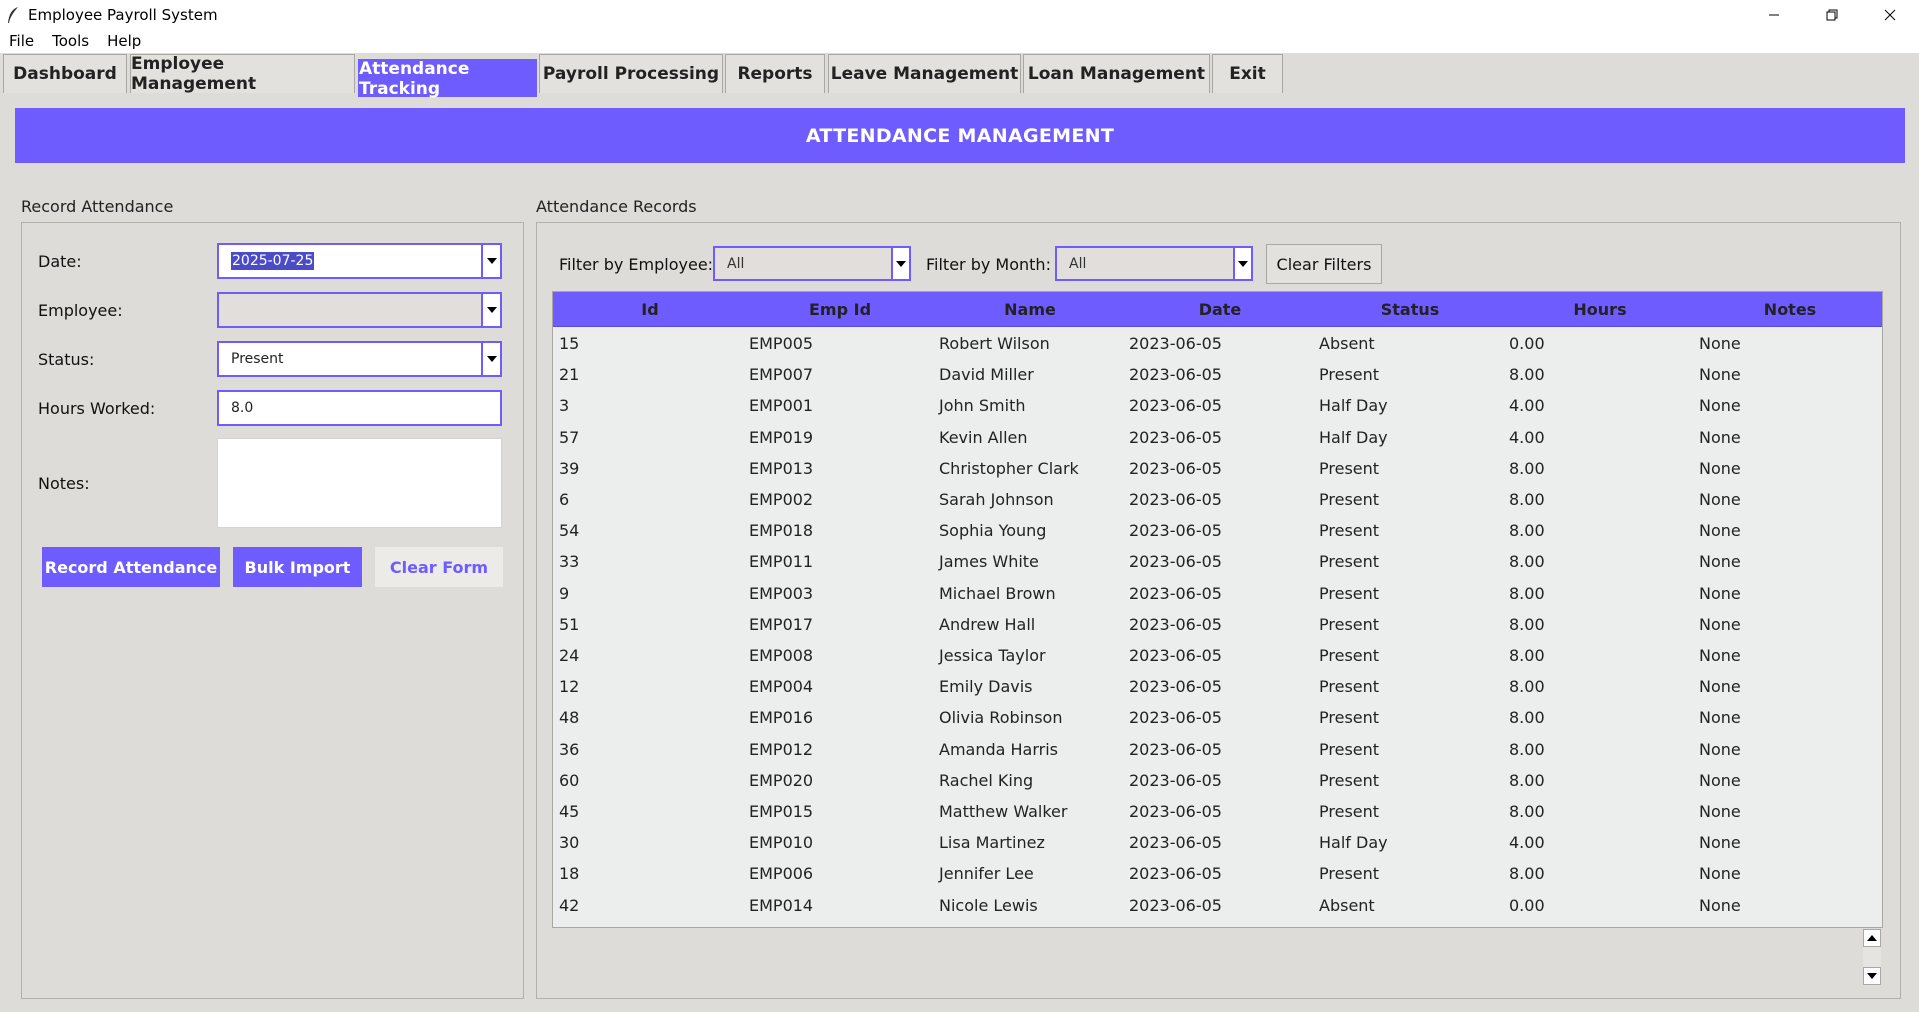  I want to click on bulk-import-button: Bulk Import, so click(297, 567).